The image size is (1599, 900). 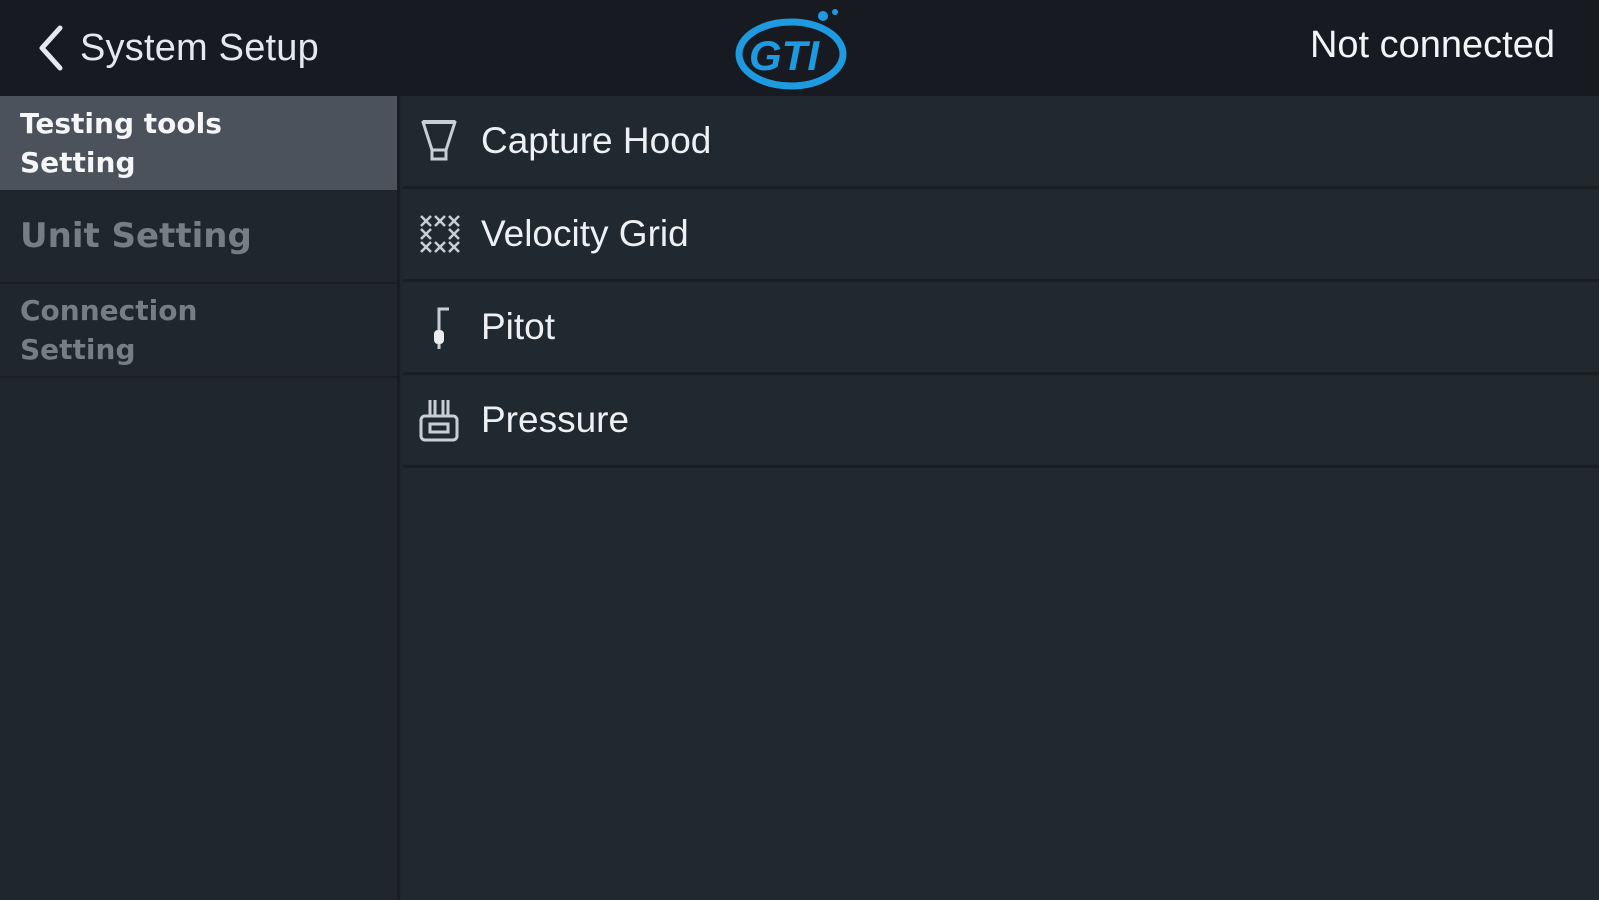 I want to click on capture-hood-icon, so click(x=439, y=141).